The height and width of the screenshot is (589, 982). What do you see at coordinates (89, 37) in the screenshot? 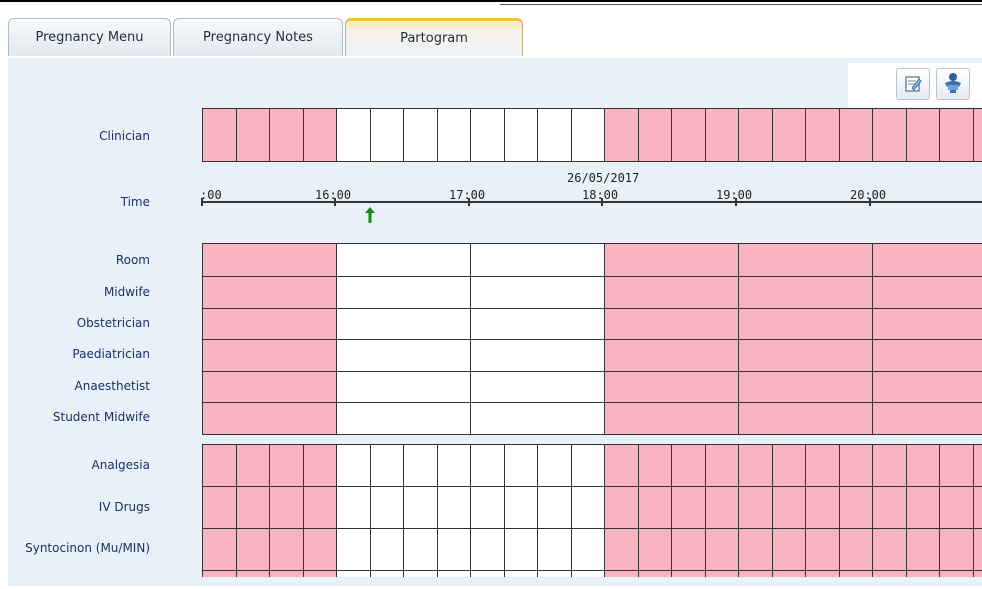
I see `tab-pregnancy-menu: Pregnancy Menu` at bounding box center [89, 37].